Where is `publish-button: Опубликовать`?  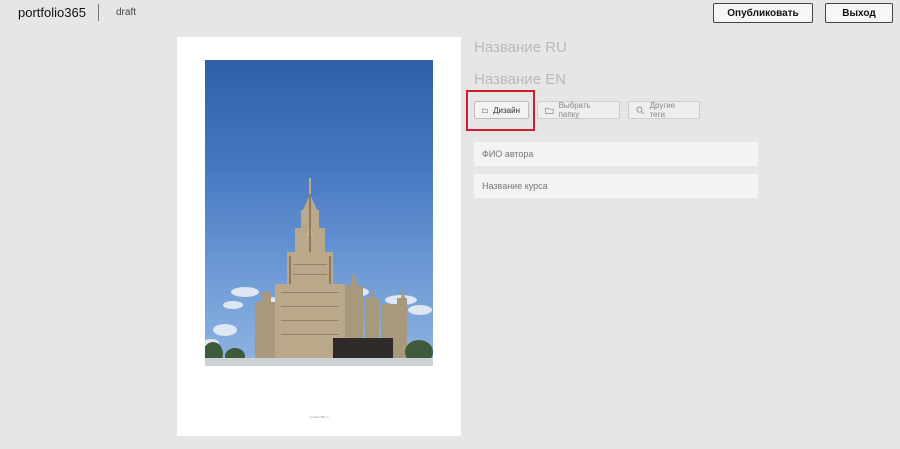 publish-button: Опубликовать is located at coordinates (763, 13).